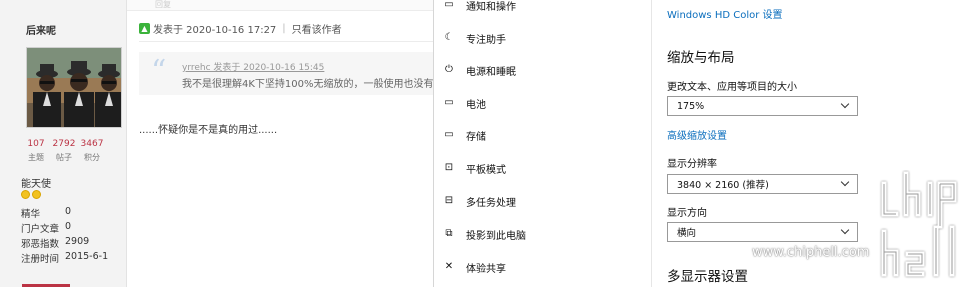  Describe the element at coordinates (543, 234) in the screenshot. I see `nav-item-project-to-pc: ⧉ 投影到此电脑` at that location.